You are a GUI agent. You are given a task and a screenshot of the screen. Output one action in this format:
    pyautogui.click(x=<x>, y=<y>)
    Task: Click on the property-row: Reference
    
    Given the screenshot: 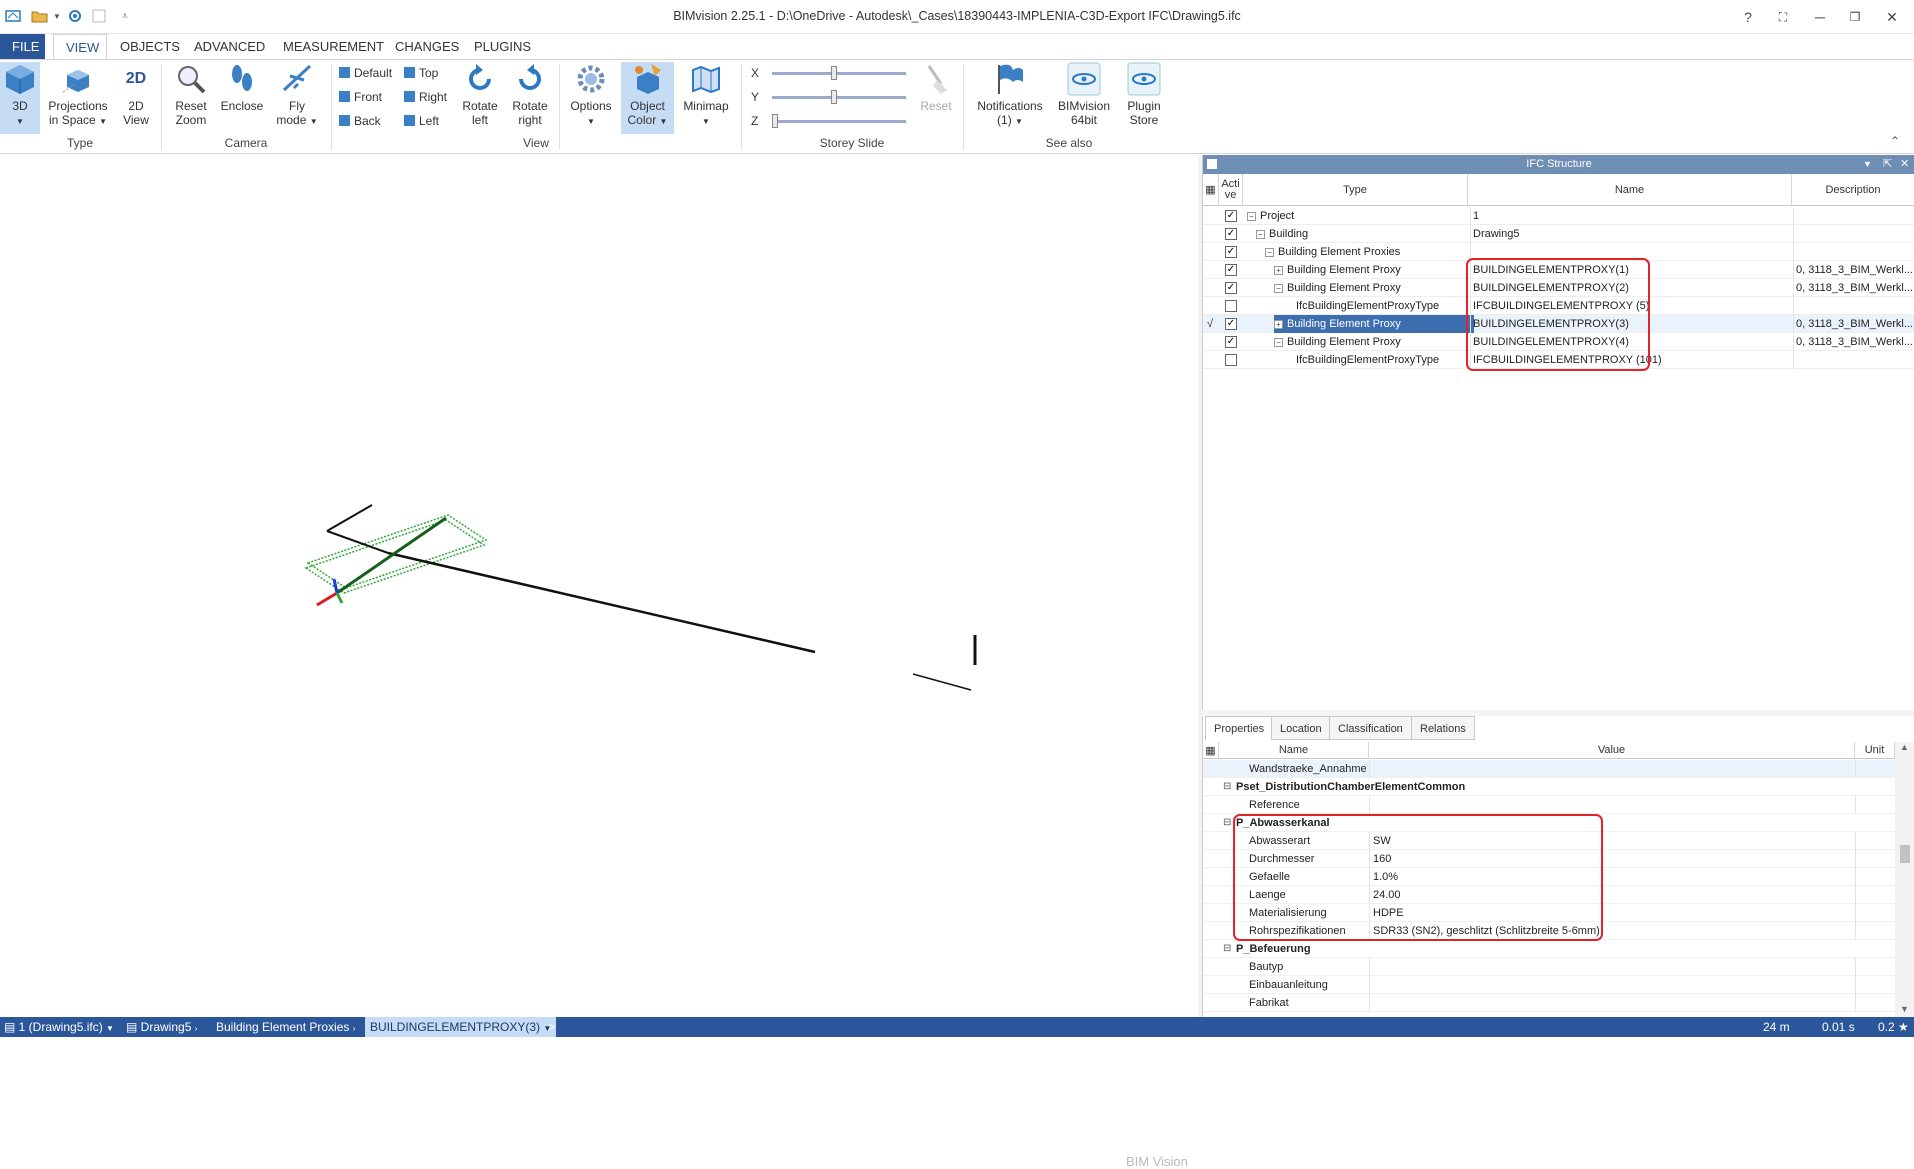 What is the action you would take?
    pyautogui.click(x=1549, y=805)
    